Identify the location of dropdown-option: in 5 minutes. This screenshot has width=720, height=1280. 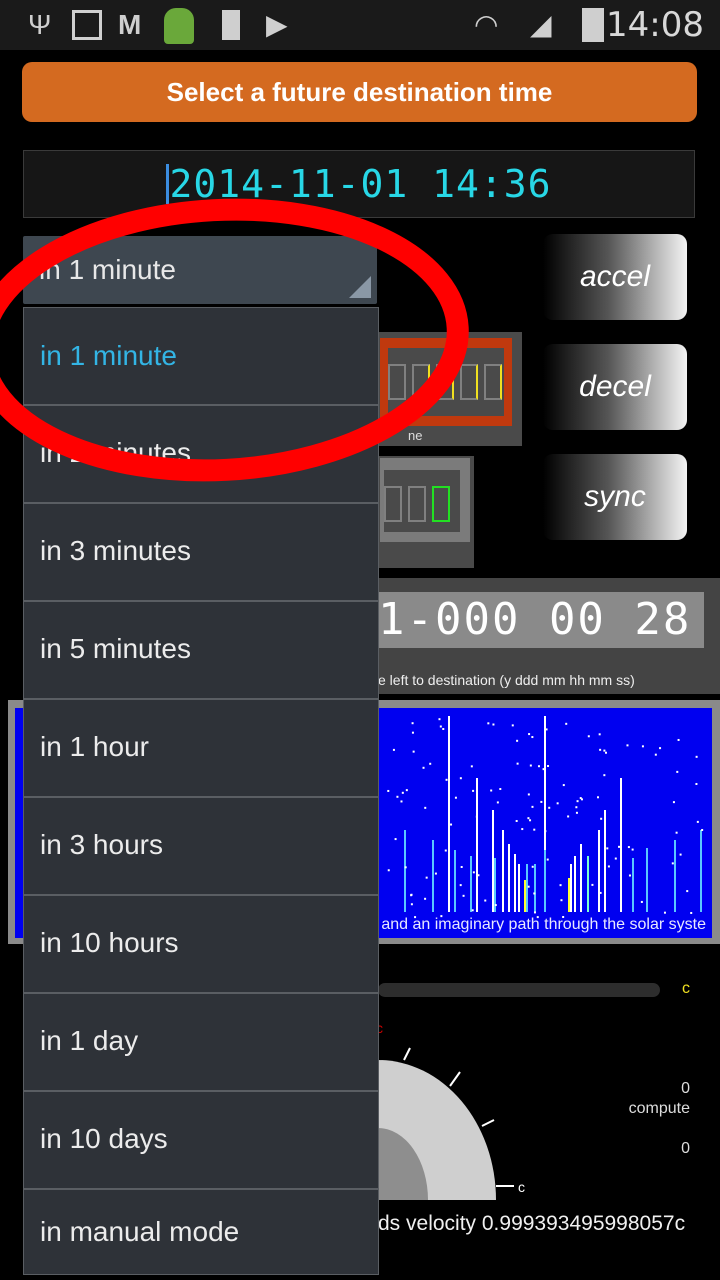
(201, 648).